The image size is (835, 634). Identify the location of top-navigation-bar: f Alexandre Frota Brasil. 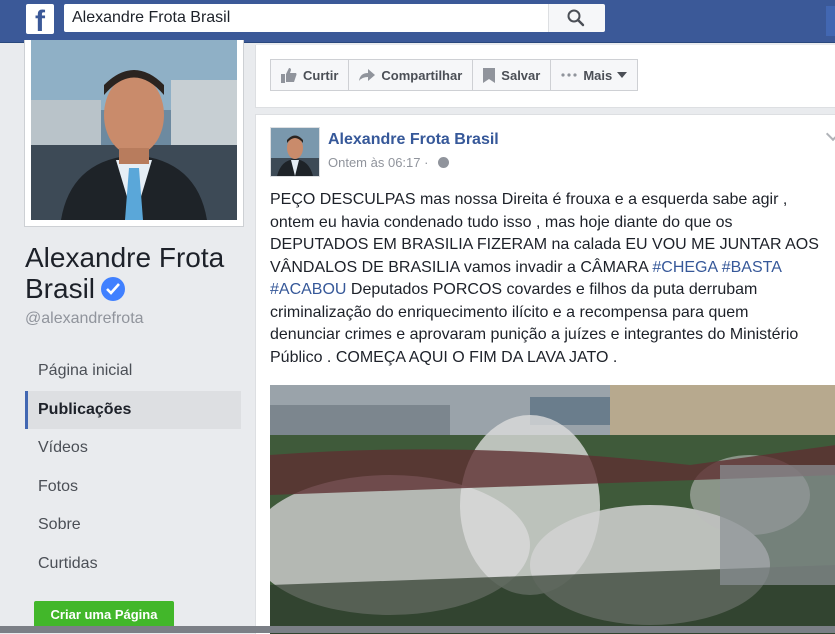
(417, 21).